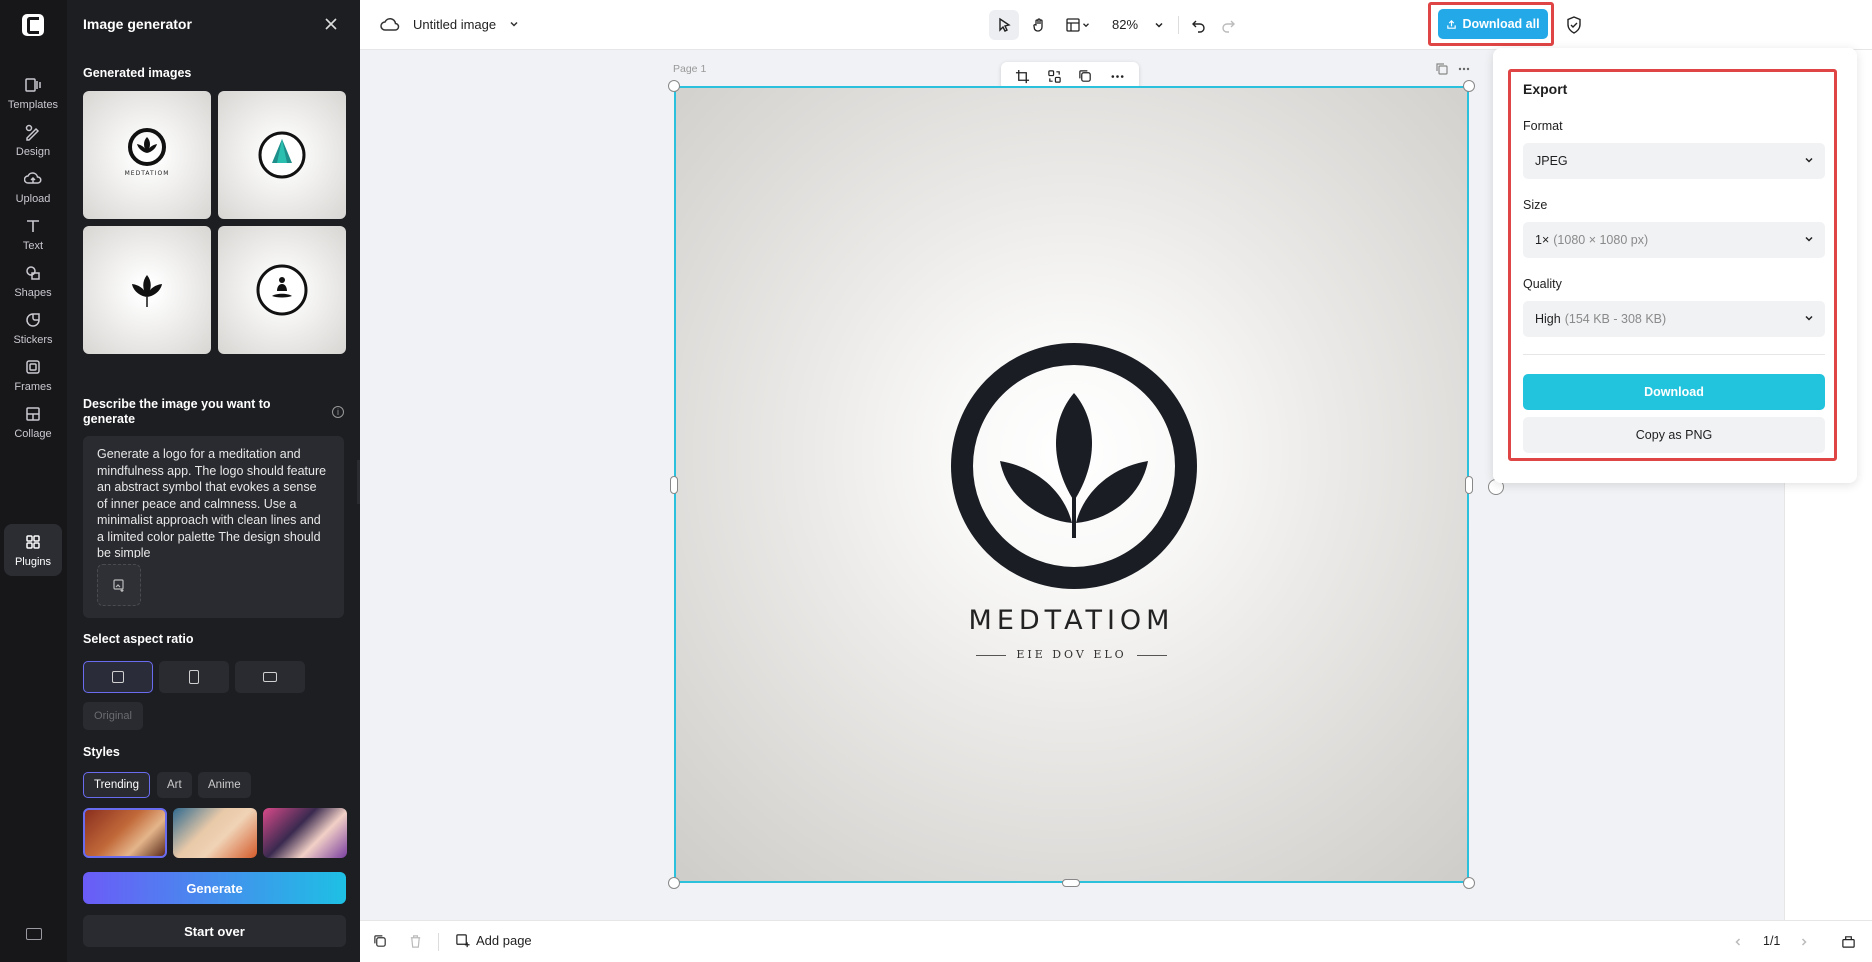  What do you see at coordinates (1085, 76) in the screenshot?
I see `duplicate-icon` at bounding box center [1085, 76].